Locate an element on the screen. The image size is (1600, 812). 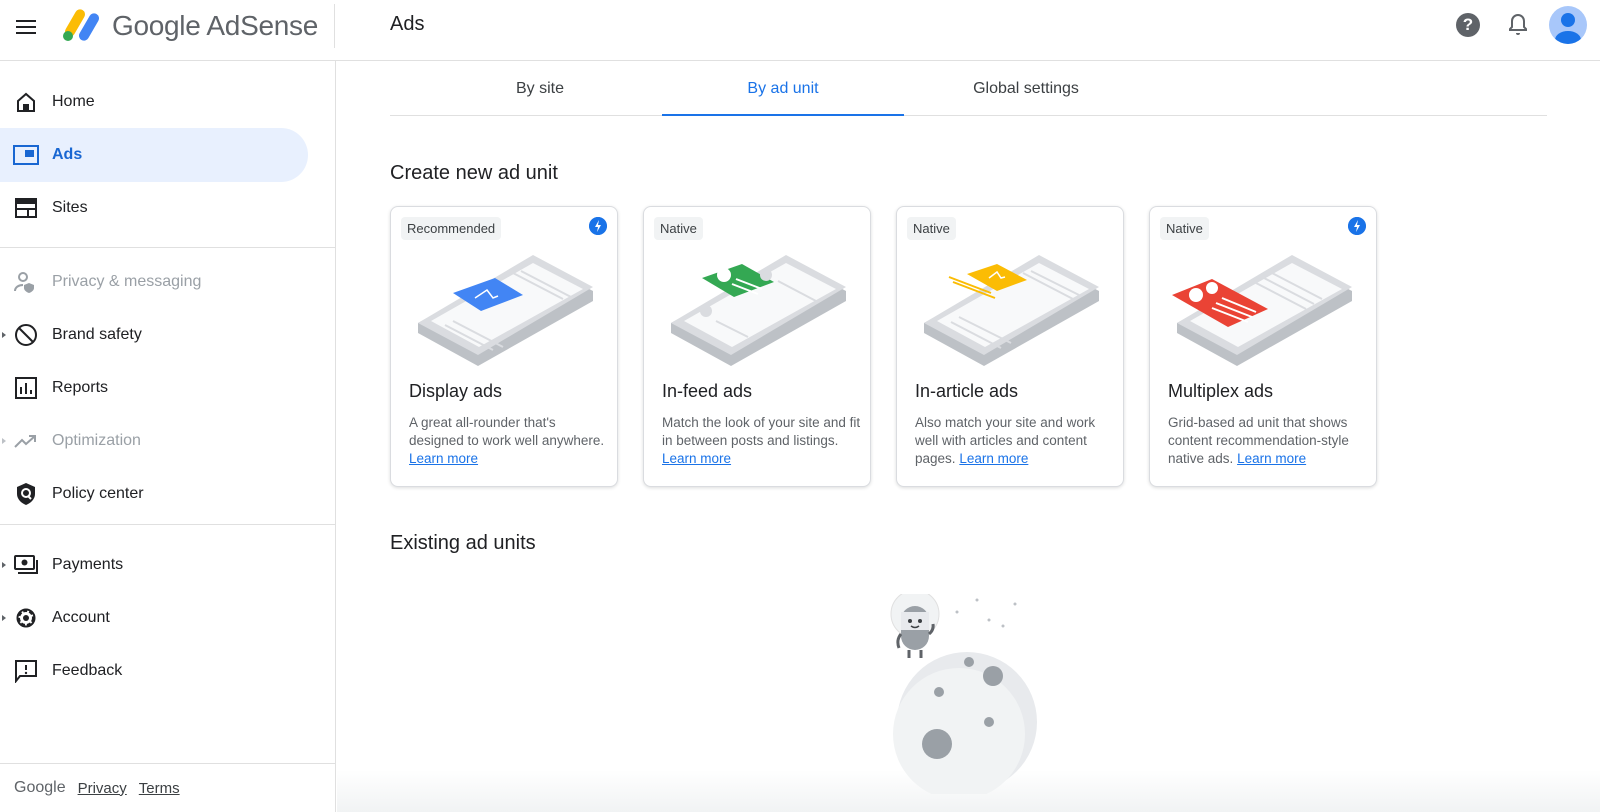
sidebar-footer: Google Privacy Terms is located at coordinates (168, 787).